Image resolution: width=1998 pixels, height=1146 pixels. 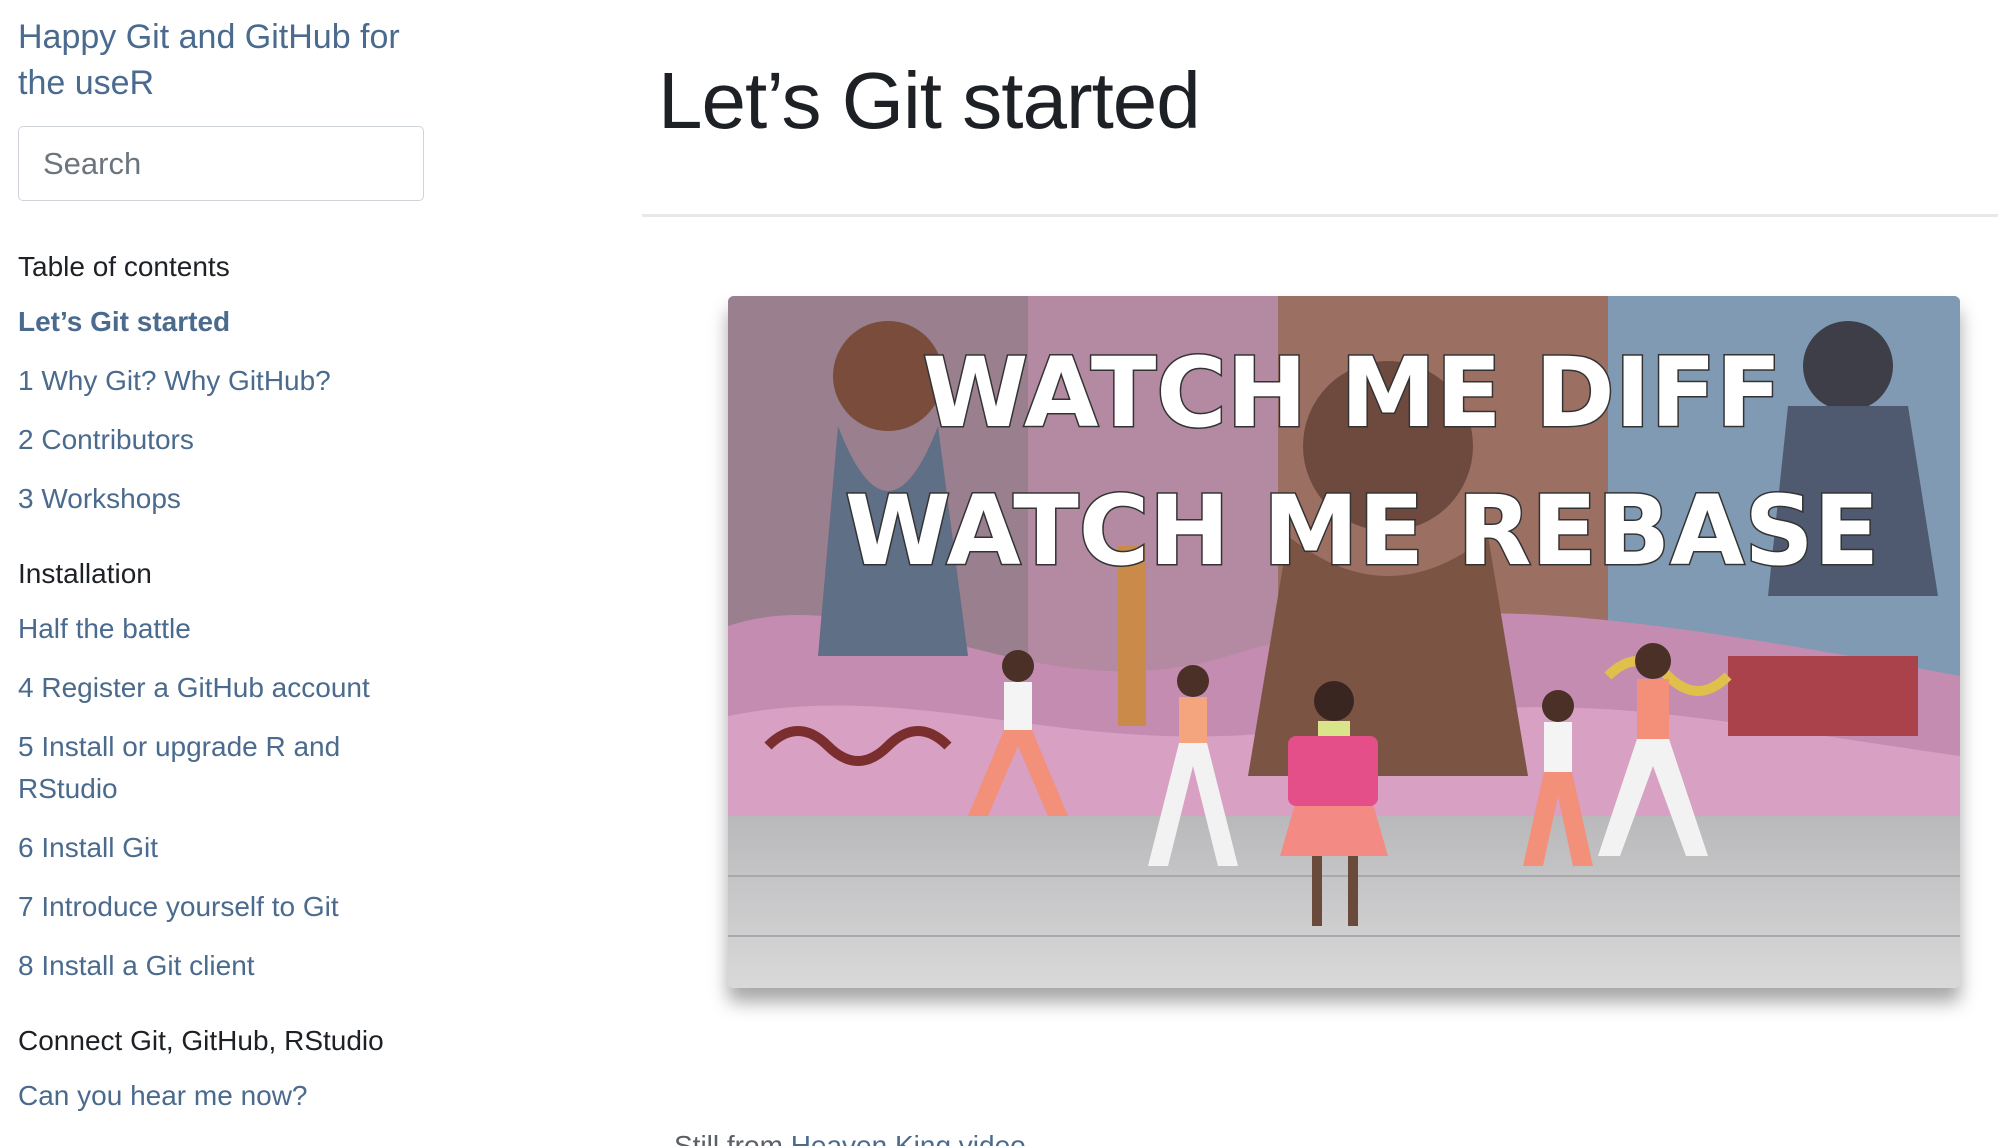 What do you see at coordinates (223, 966) in the screenshot?
I see `toc-item-install-git-client: 8 Install a Git client` at bounding box center [223, 966].